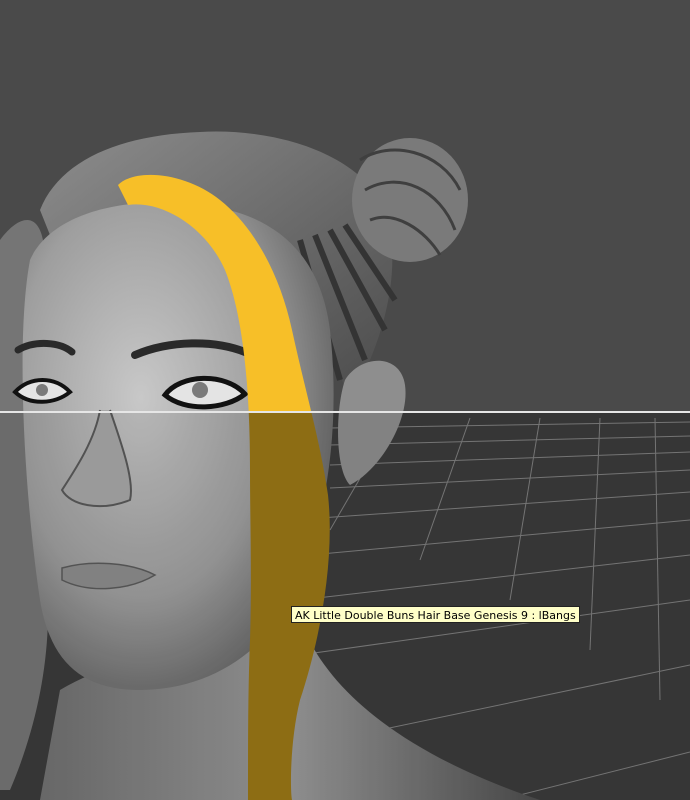 This screenshot has height=800, width=690. I want to click on eye-right, so click(205, 392).